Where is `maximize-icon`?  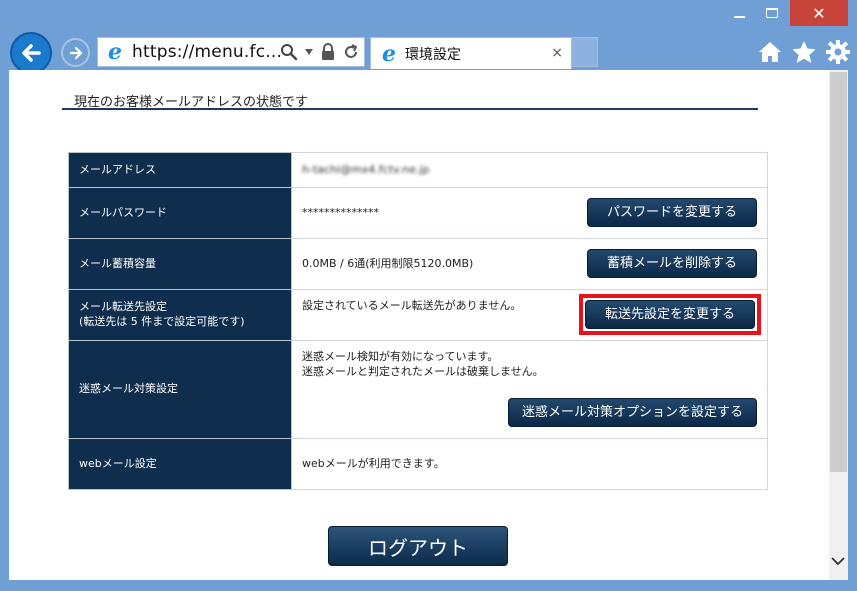 maximize-icon is located at coordinates (772, 13).